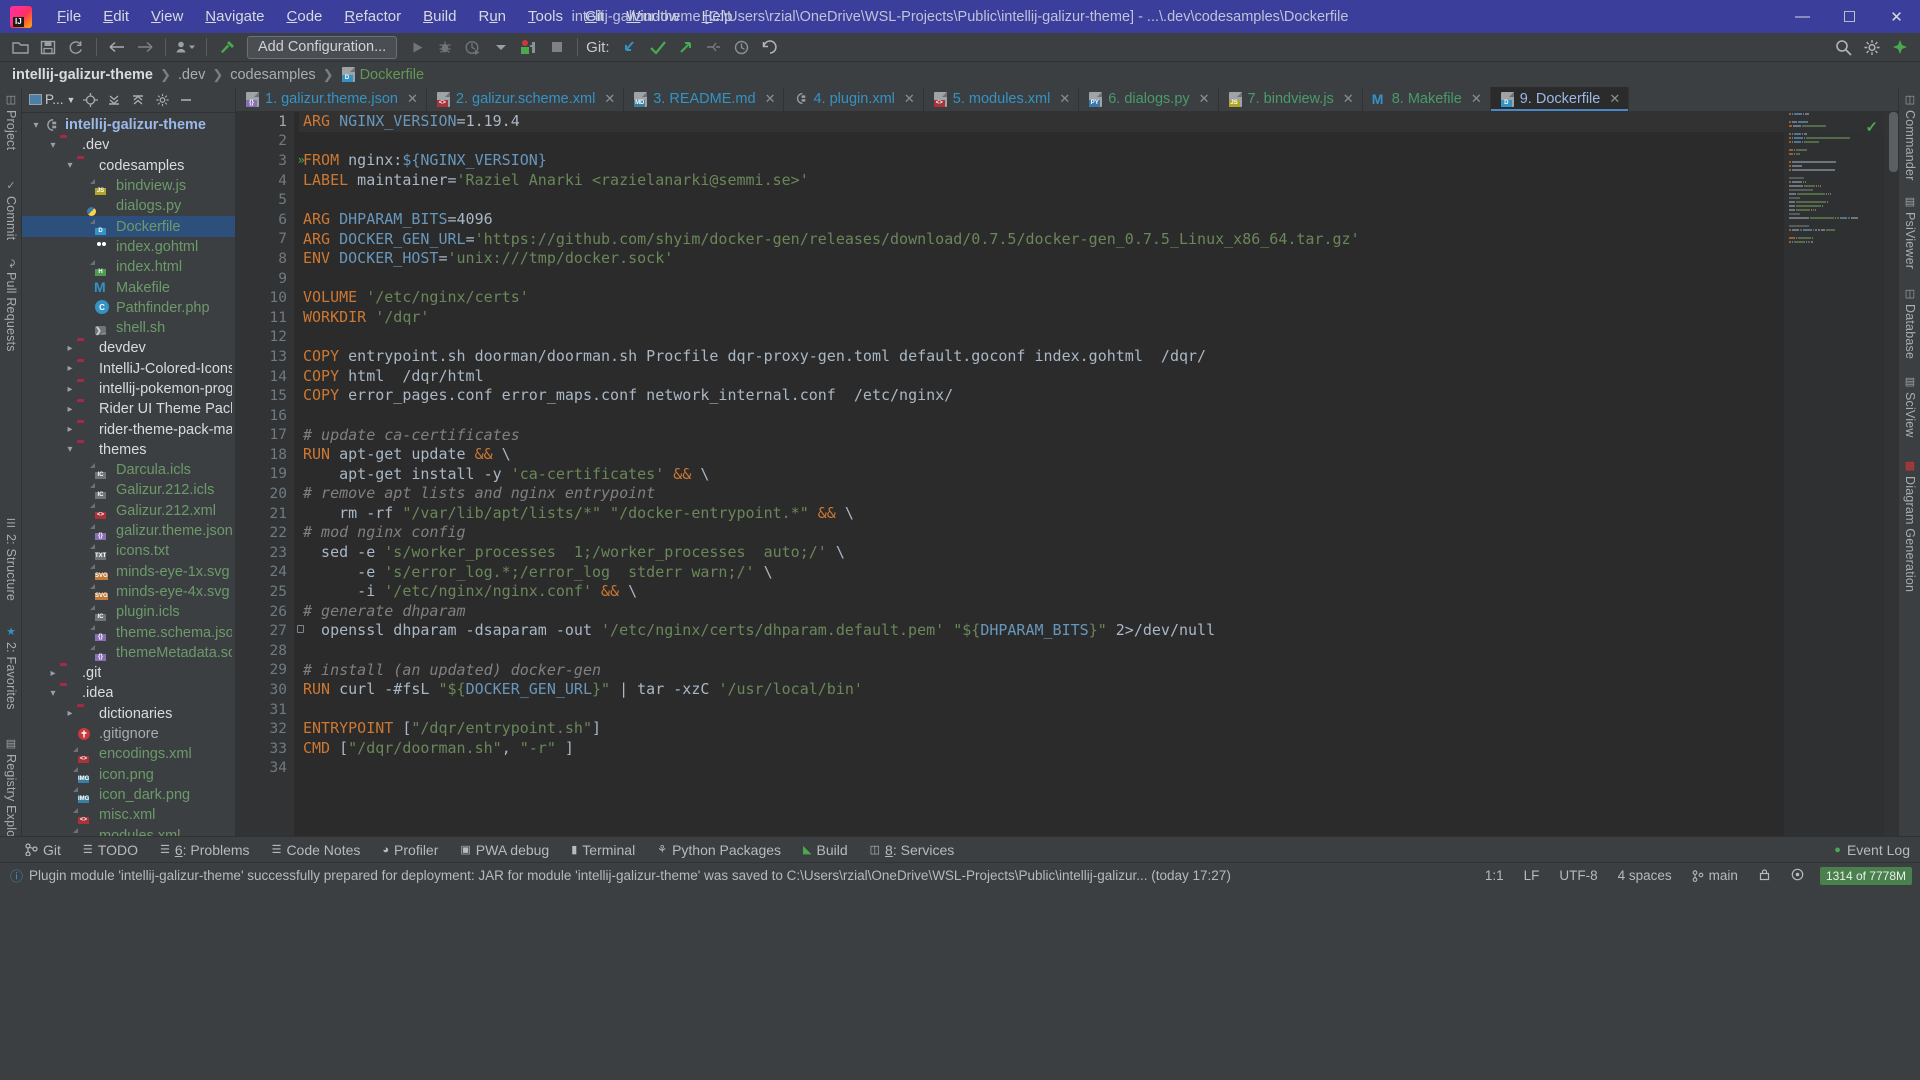  What do you see at coordinates (1149, 99) in the screenshot?
I see `editor-tab-dialogs-py: PY 6. dialogs.py ✕` at bounding box center [1149, 99].